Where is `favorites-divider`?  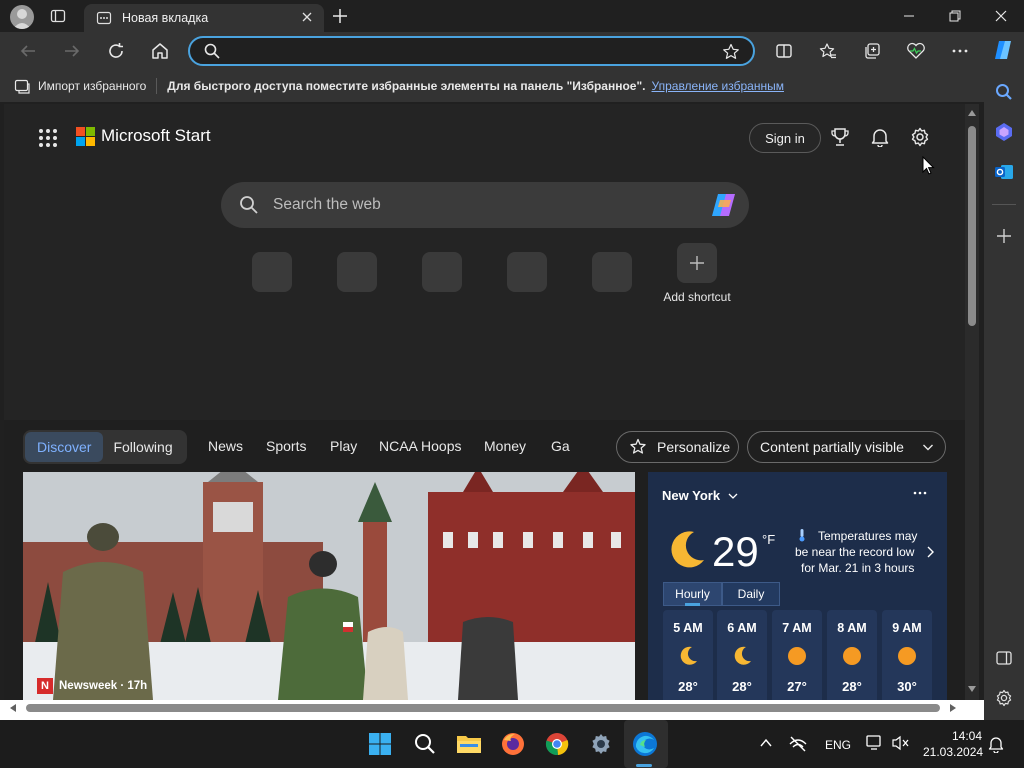
favorites-divider is located at coordinates (157, 86).